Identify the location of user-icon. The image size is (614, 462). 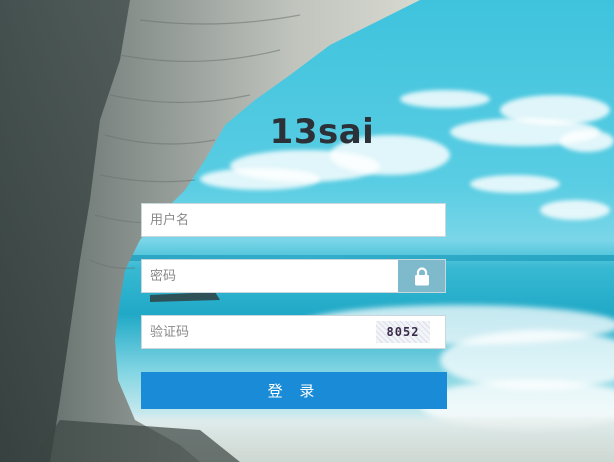
(421, 220).